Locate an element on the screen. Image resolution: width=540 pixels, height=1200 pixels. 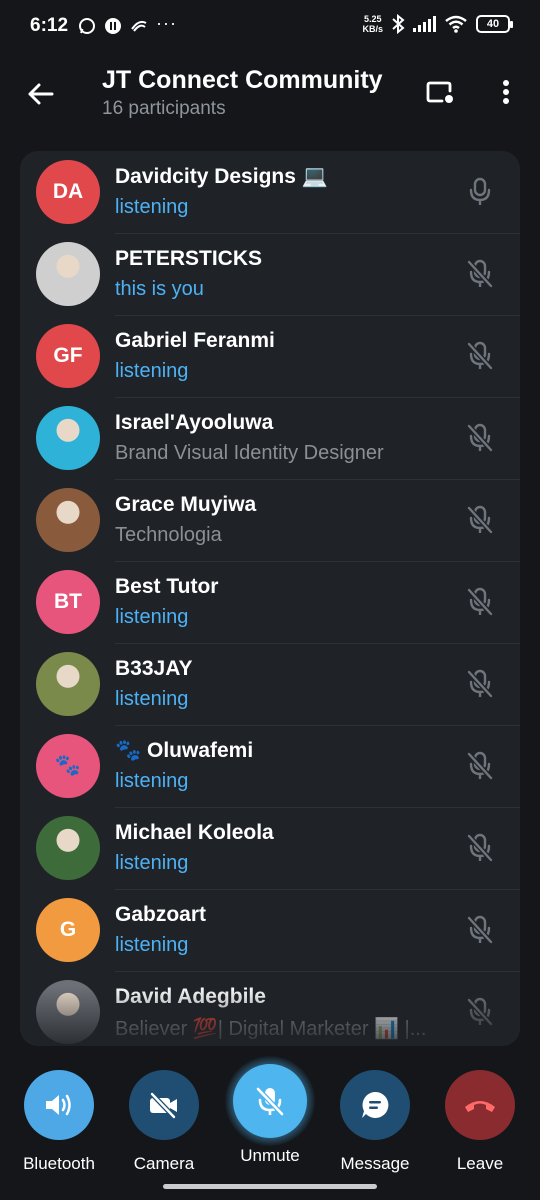
call-controls: Bluetooth Camera Unmute Message Leave is located at coordinates (270, 1113).